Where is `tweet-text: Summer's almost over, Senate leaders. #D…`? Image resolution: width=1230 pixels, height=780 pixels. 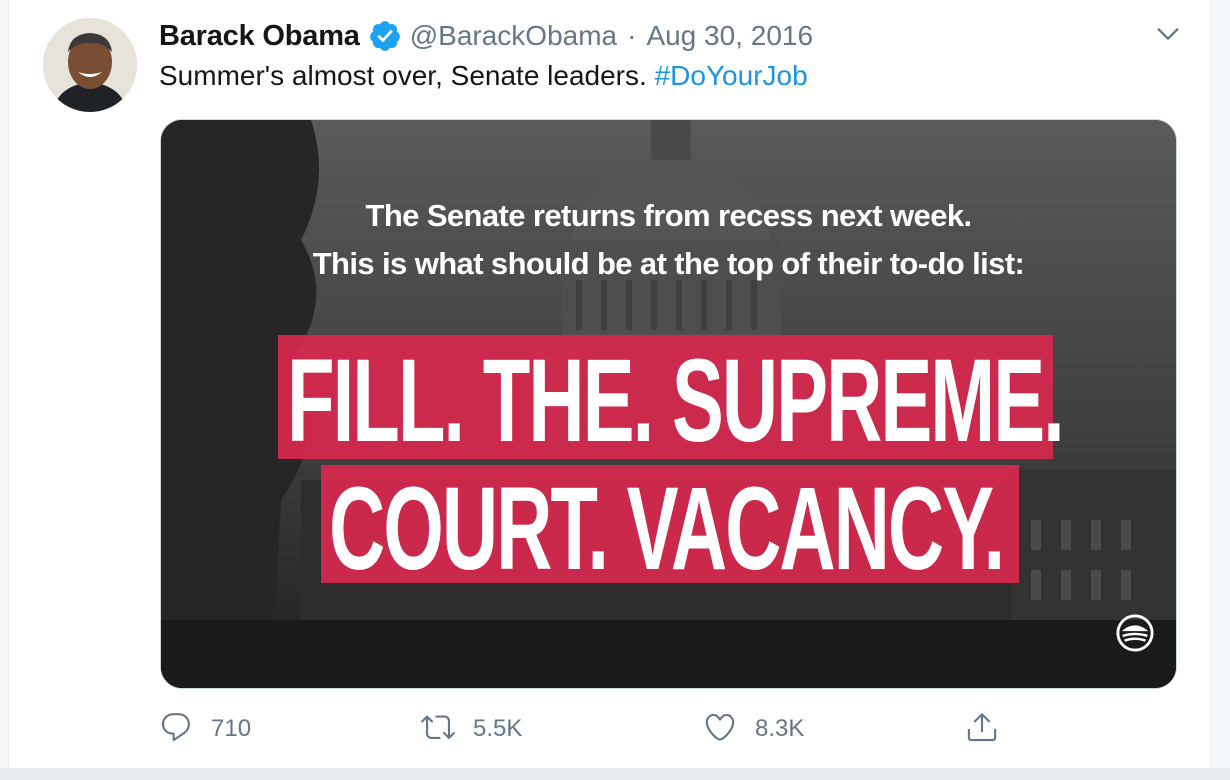 tweet-text: Summer's almost over, Senate leaders. #D… is located at coordinates (483, 76).